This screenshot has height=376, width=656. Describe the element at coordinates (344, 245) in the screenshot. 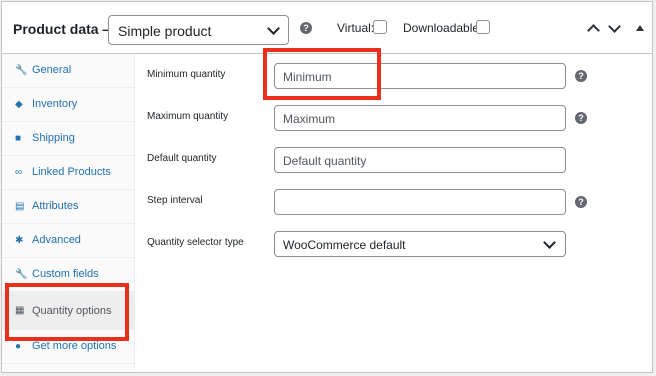

I see `quantity-selector-type-value: WooCommerce default` at that location.